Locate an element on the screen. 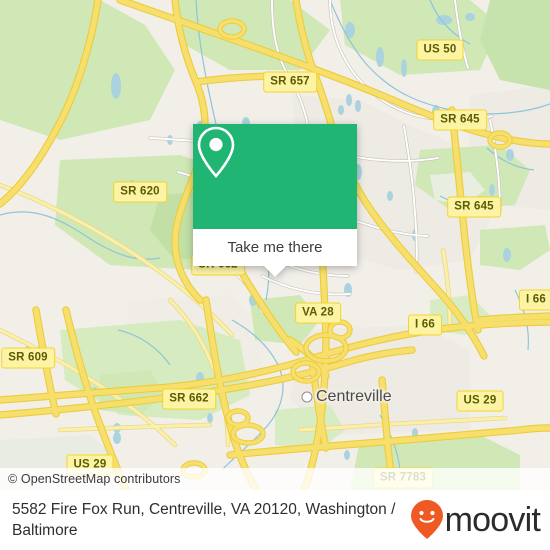  map-pin-icon is located at coordinates (216, 152).